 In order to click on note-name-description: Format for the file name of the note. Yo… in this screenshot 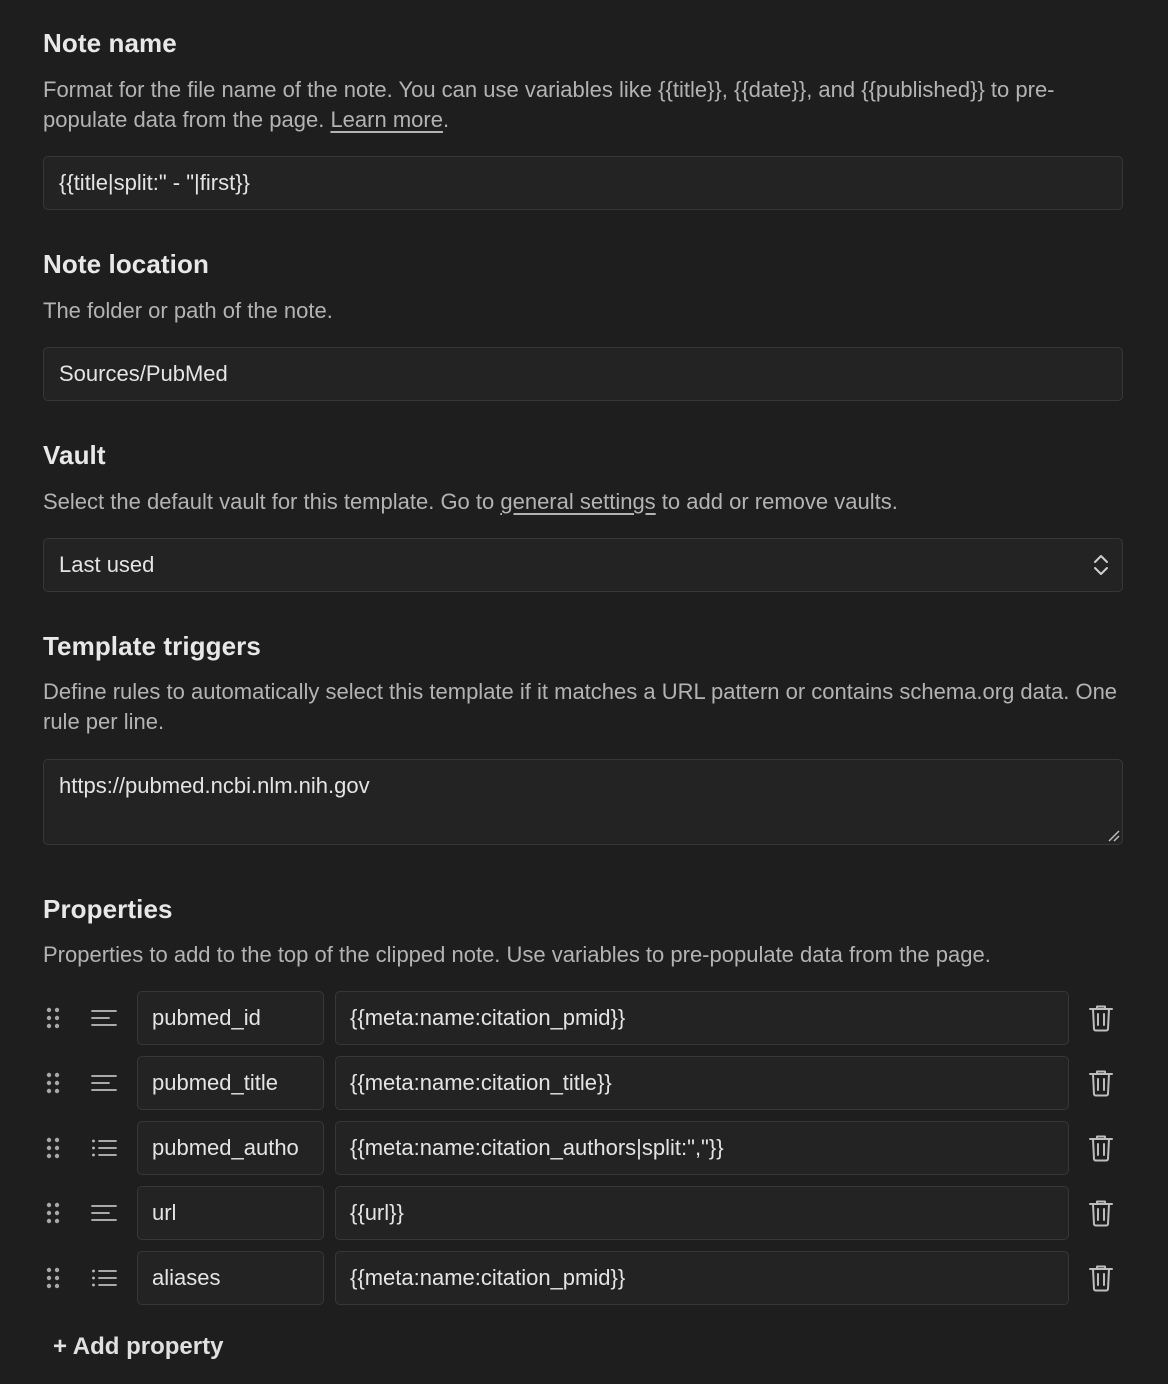, I will do `click(583, 105)`.